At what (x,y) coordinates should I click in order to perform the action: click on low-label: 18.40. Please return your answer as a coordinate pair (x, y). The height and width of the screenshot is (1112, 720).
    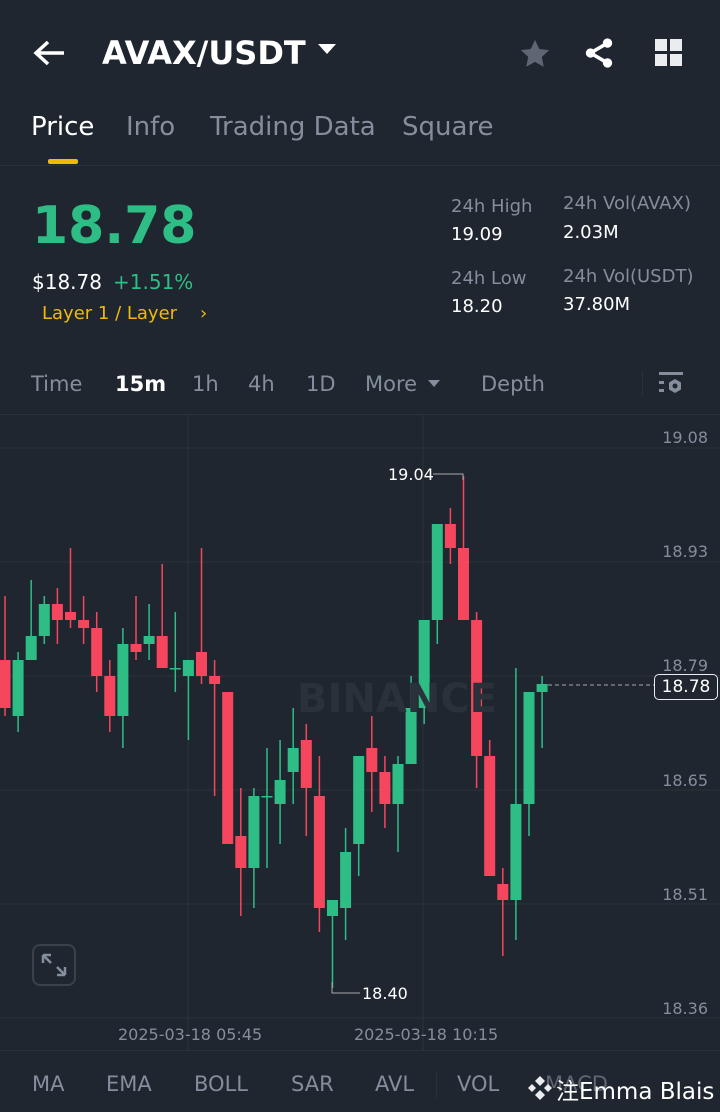
    Looking at the image, I should click on (385, 993).